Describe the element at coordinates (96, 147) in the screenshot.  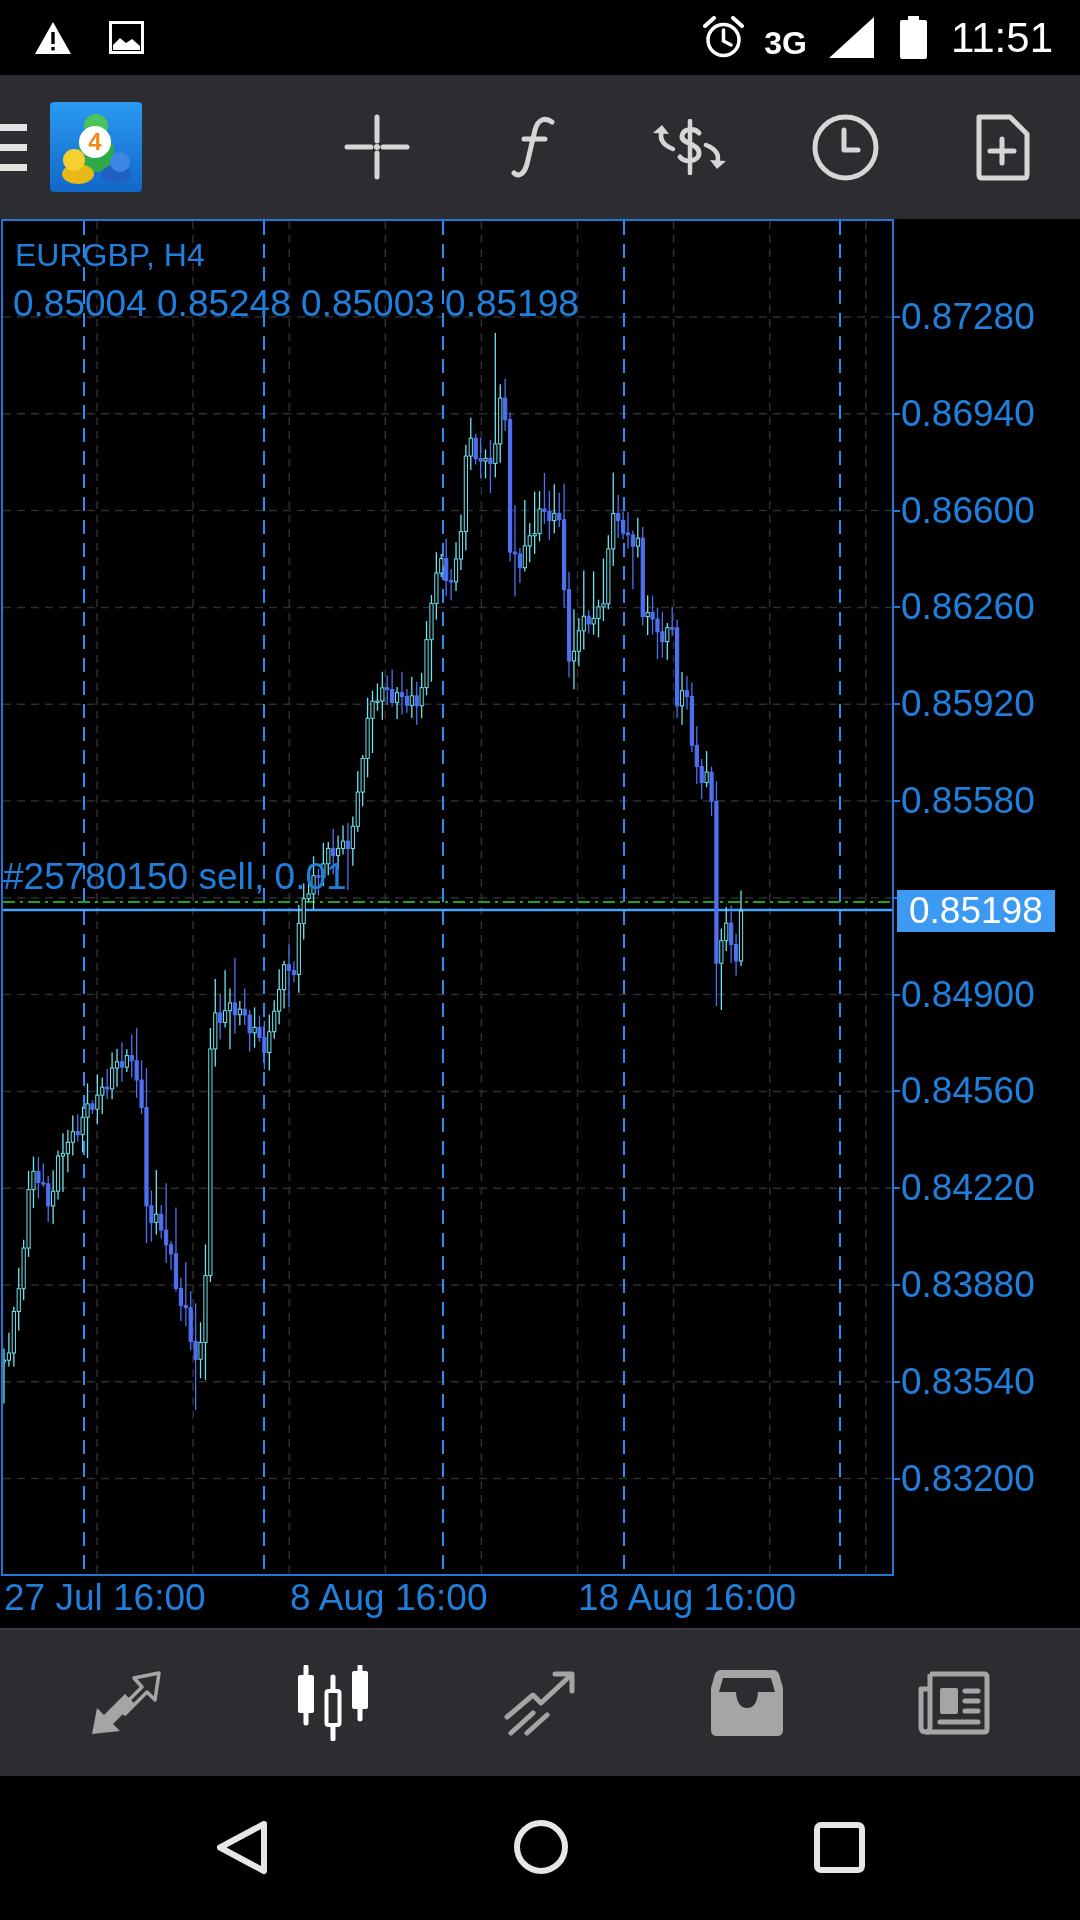
I see `app-logo-icon` at that location.